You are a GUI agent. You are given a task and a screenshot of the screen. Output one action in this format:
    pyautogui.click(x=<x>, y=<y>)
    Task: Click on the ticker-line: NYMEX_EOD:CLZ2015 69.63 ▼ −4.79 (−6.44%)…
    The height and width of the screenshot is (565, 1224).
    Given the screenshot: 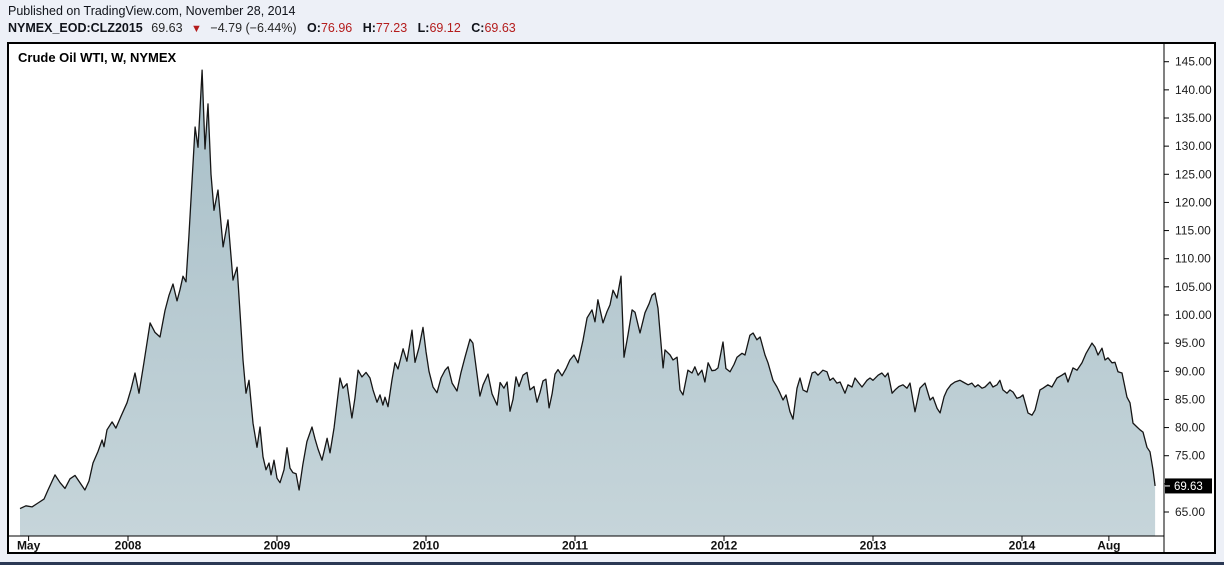 What is the action you would take?
    pyautogui.click(x=262, y=28)
    